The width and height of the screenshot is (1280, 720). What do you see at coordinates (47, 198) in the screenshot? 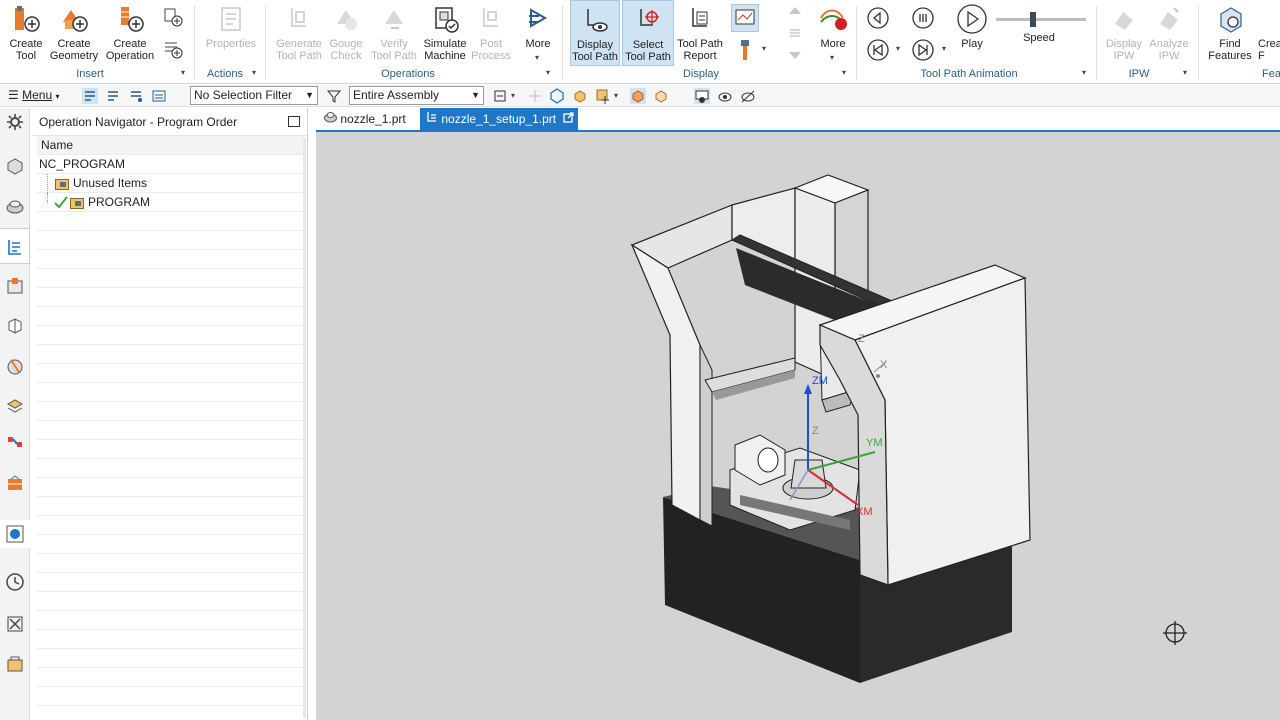
I see `tree-connector` at bounding box center [47, 198].